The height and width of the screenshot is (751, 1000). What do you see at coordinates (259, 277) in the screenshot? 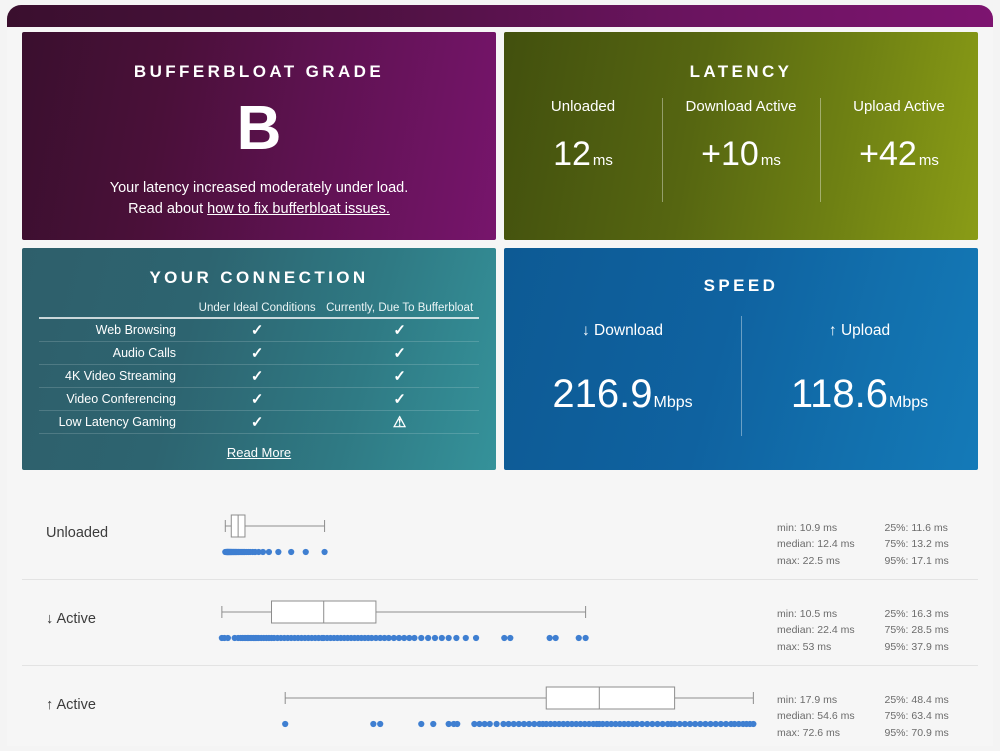
I see `your-connection-title: YOUR CONNECTION` at bounding box center [259, 277].